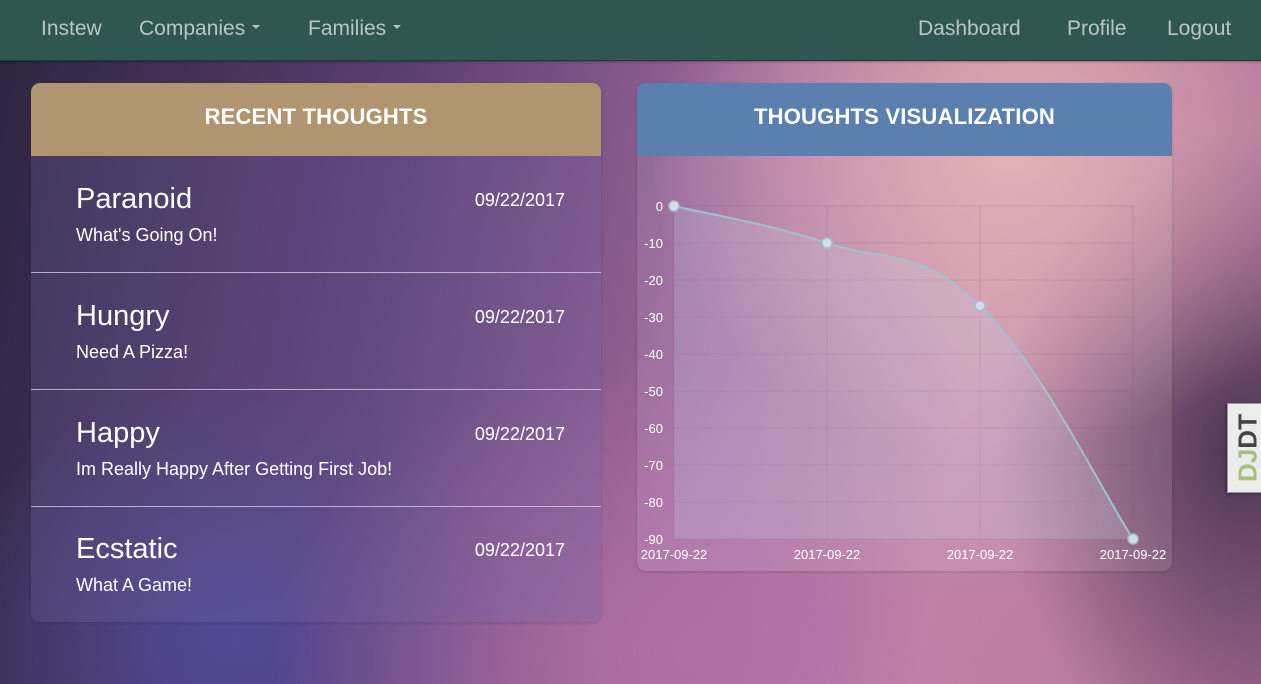 The height and width of the screenshot is (684, 1261). What do you see at coordinates (969, 29) in the screenshot?
I see `dashboard-link: Dashboard` at bounding box center [969, 29].